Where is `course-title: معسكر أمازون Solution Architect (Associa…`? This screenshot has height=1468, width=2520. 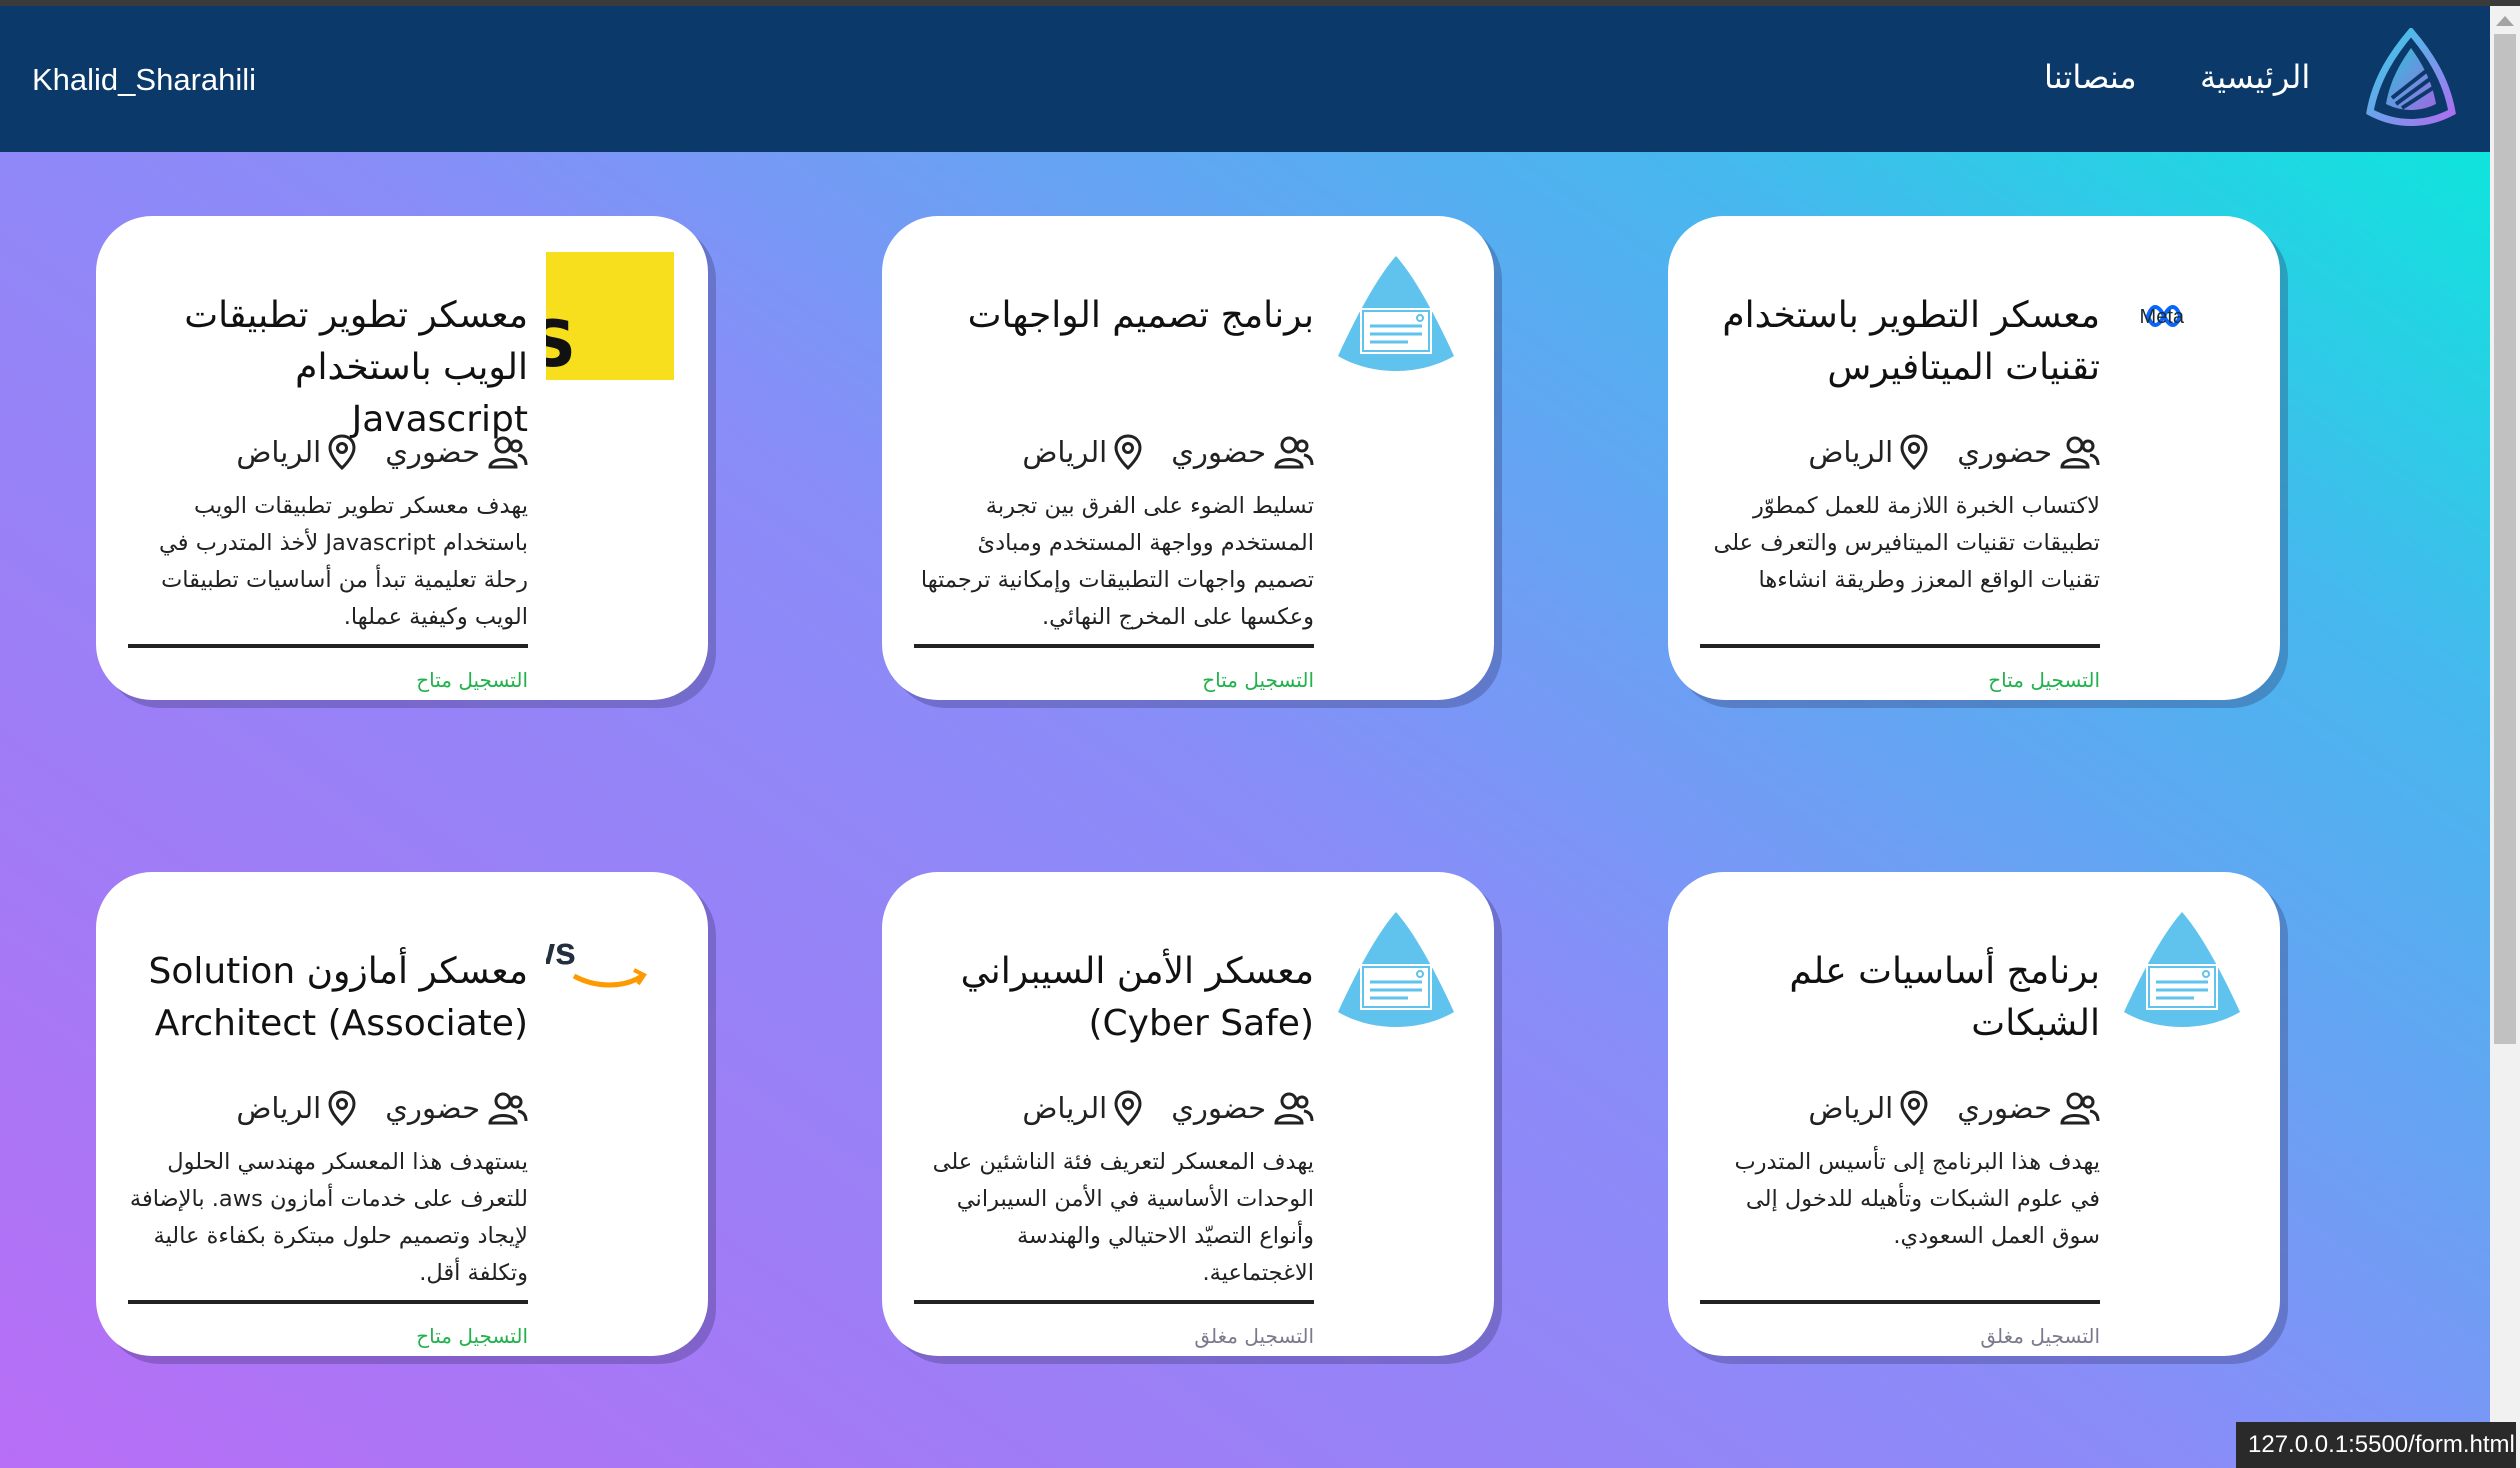
course-title: معسكر أمازون Solution Architect (Associa… is located at coordinates (338, 997).